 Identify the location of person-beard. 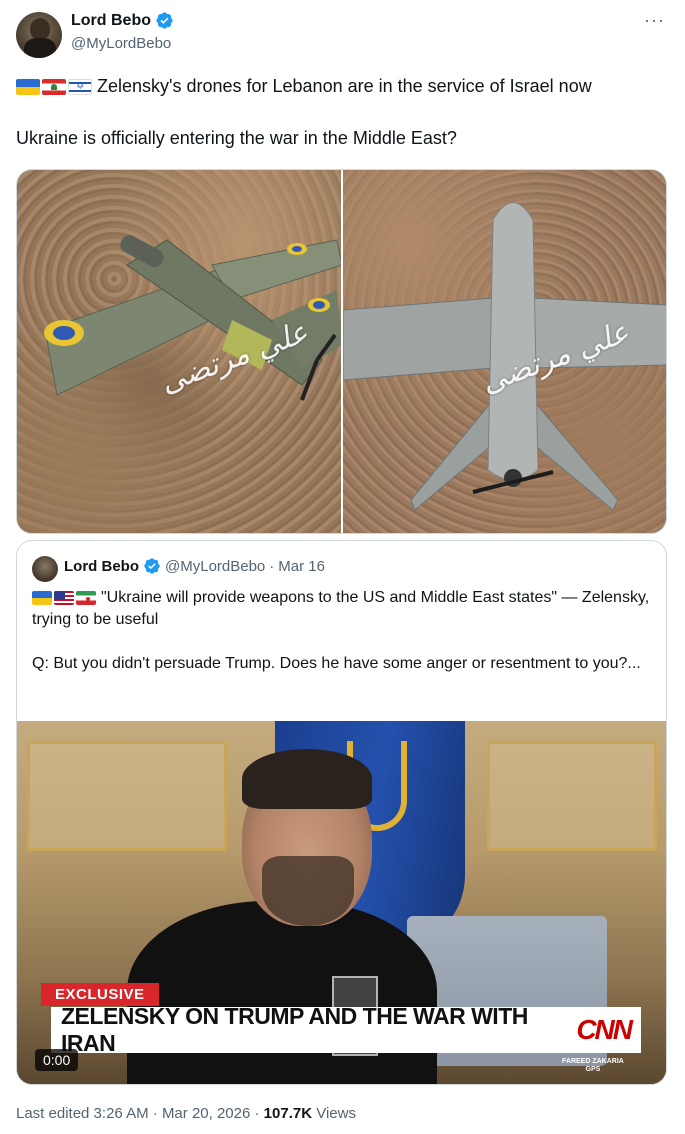
(308, 891).